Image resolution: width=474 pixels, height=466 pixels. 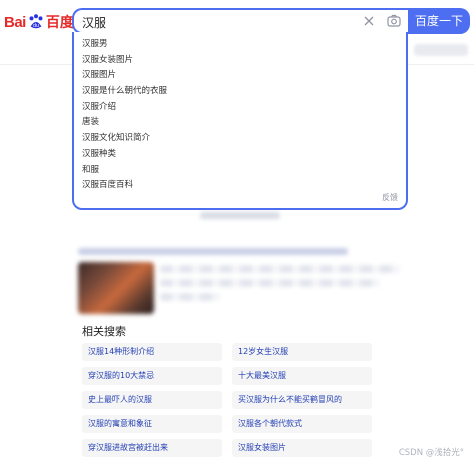 I want to click on suggestion-item: 汉服介绍, so click(x=240, y=108).